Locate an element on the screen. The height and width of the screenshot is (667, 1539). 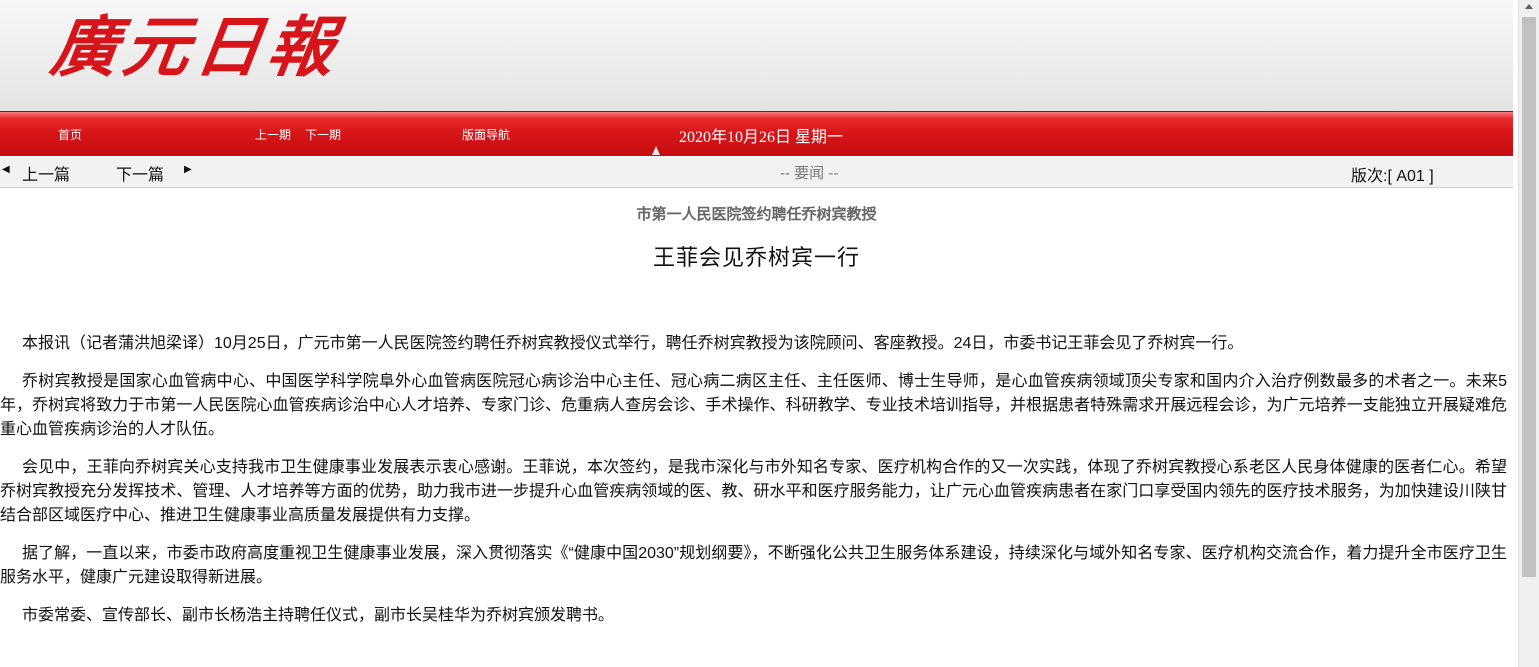
article-paragraph: 市委常委、宣传部长、副市长杨浩主持聘任仪式，副市长吴桂华为乔树宾颁发聘书。 is located at coordinates (318, 615).